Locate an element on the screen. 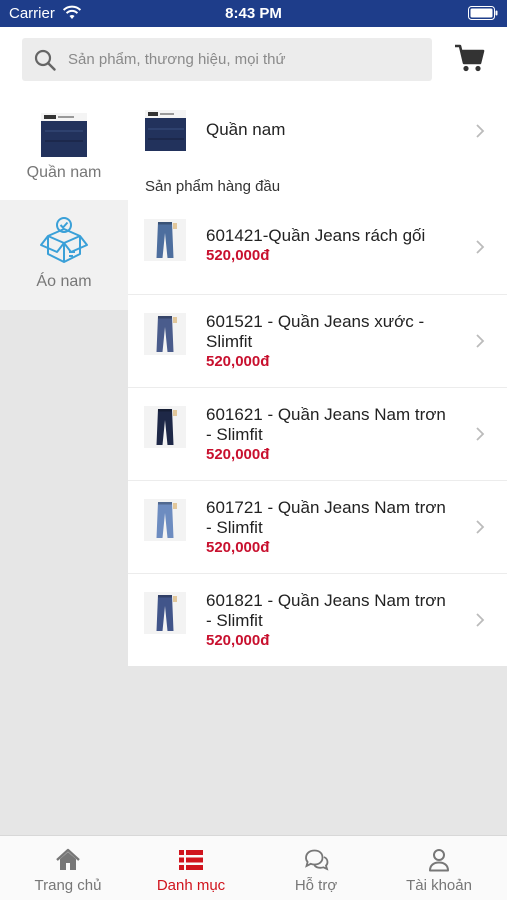  search-bar is located at coordinates (227, 59).